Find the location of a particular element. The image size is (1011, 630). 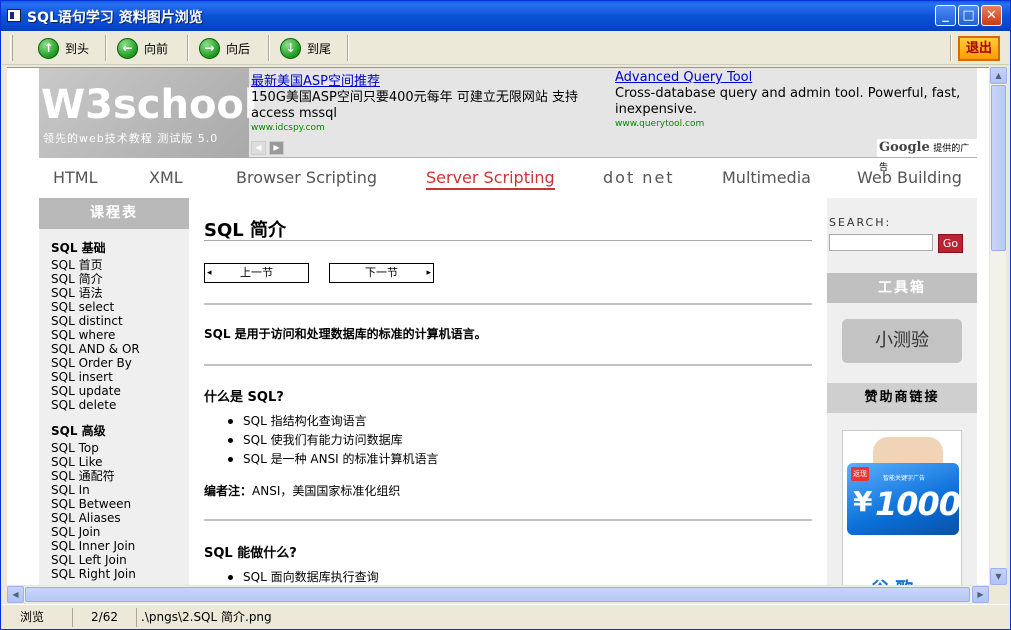

sidebar-item: SQL Left Join is located at coordinates (120, 560).